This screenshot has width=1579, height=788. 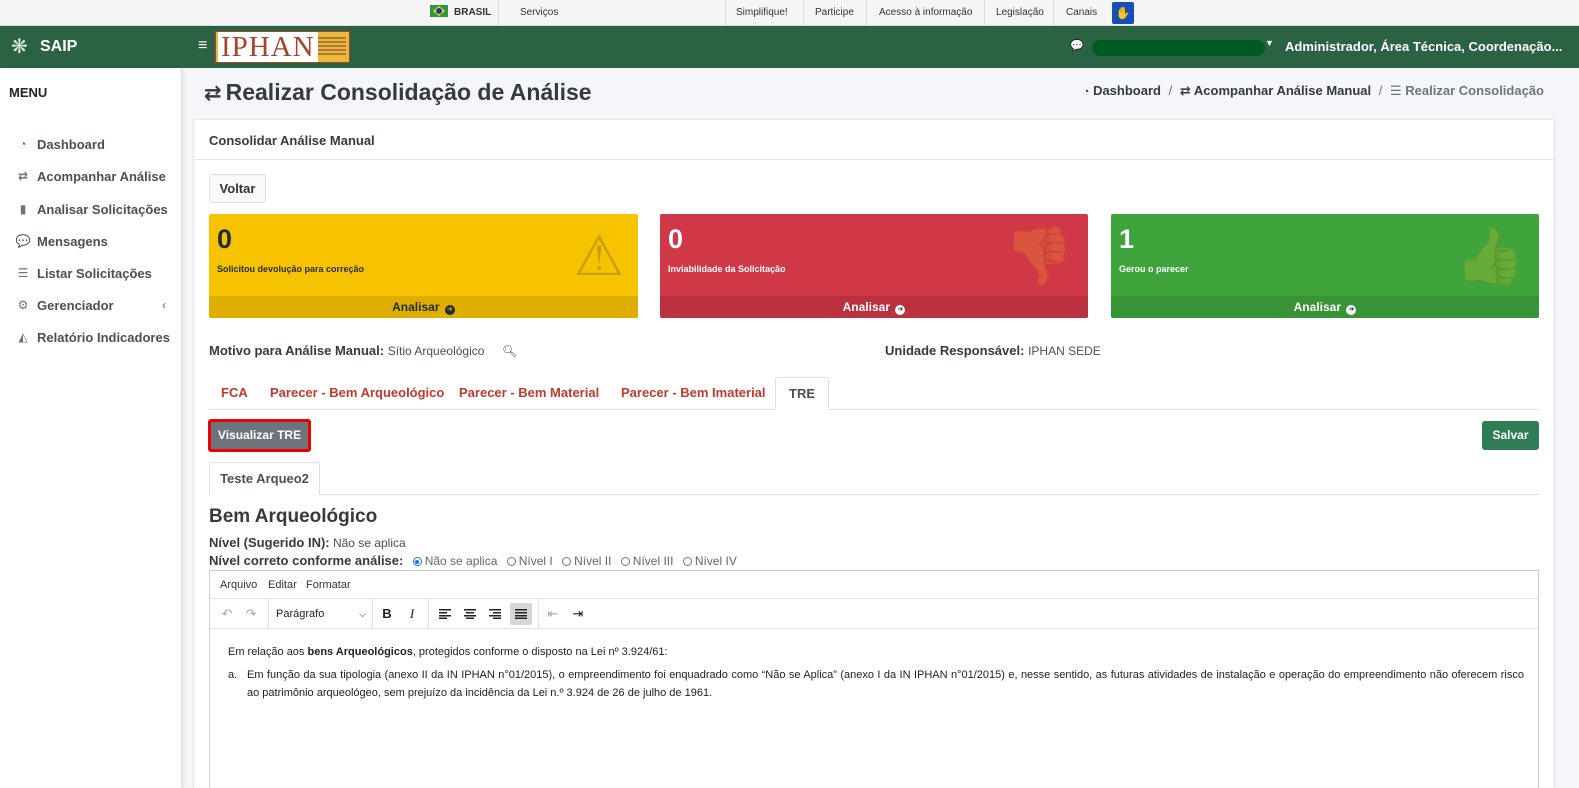 I want to click on tachometer-icon: ◔, so click(x=1086, y=92).